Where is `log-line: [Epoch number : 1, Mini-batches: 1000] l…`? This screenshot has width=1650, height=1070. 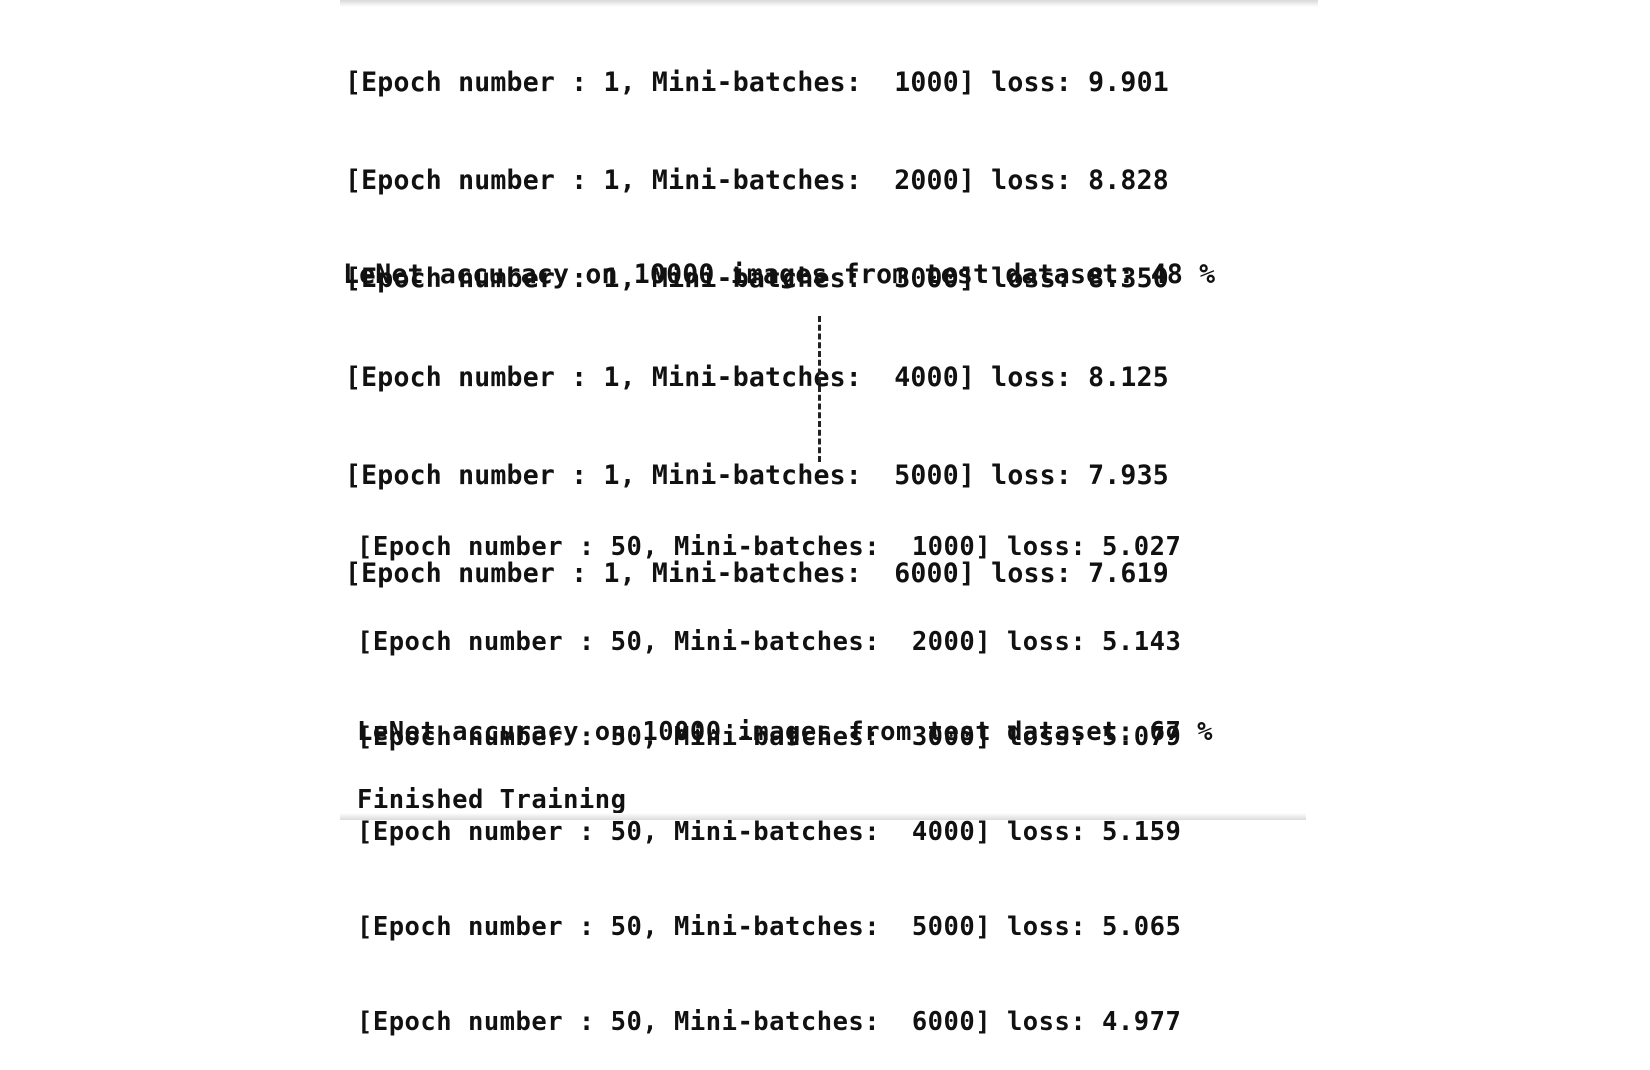 log-line: [Epoch number : 1, Mini-batches: 1000] l… is located at coordinates (757, 82).